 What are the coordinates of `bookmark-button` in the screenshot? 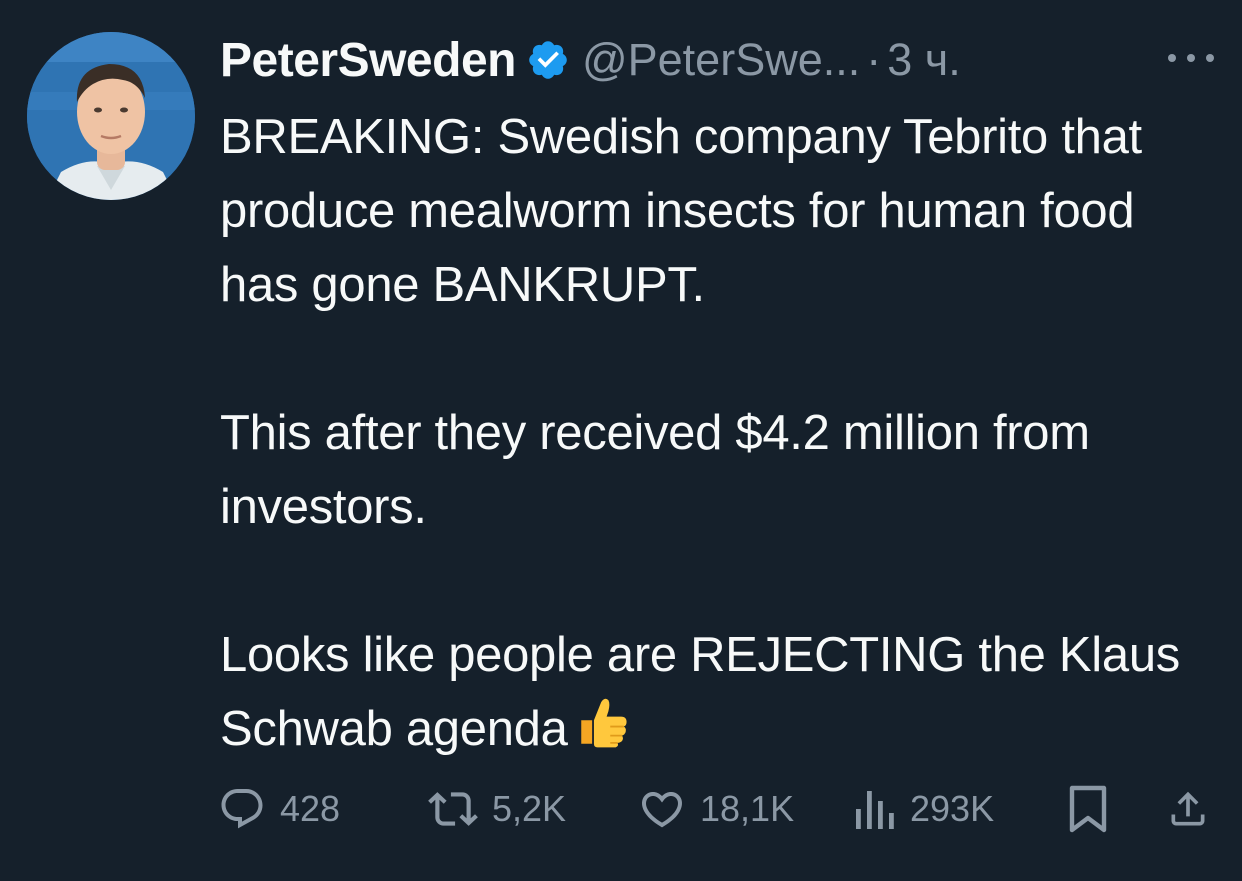 It's located at (1088, 809).